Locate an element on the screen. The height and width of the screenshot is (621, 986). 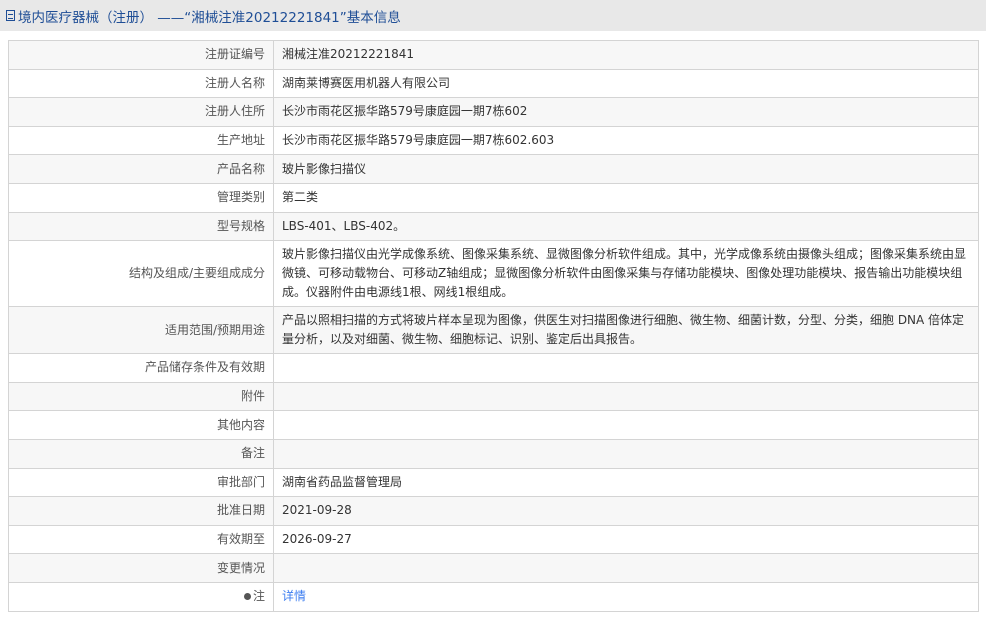
field-label: 有效期至 is located at coordinates (141, 539).